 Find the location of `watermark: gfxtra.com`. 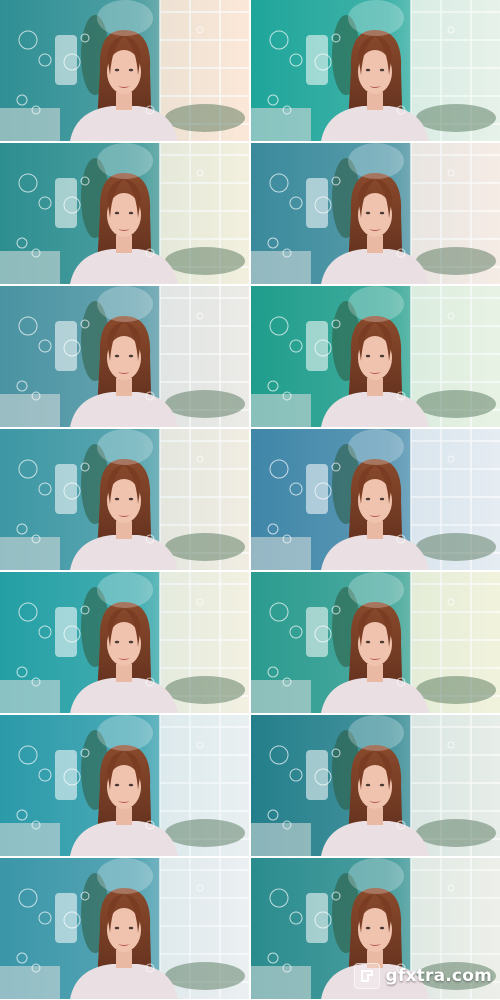

watermark: gfxtra.com is located at coordinates (422, 976).